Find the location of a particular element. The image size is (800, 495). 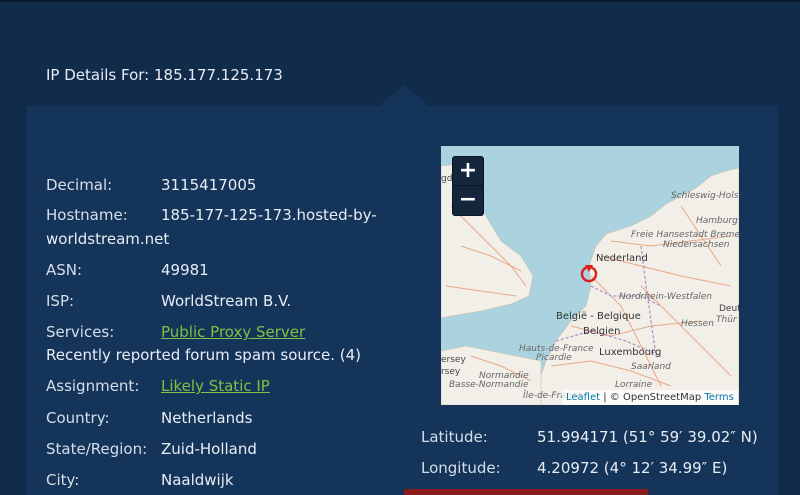

isp-value: WorldStream B.V. is located at coordinates (226, 301).